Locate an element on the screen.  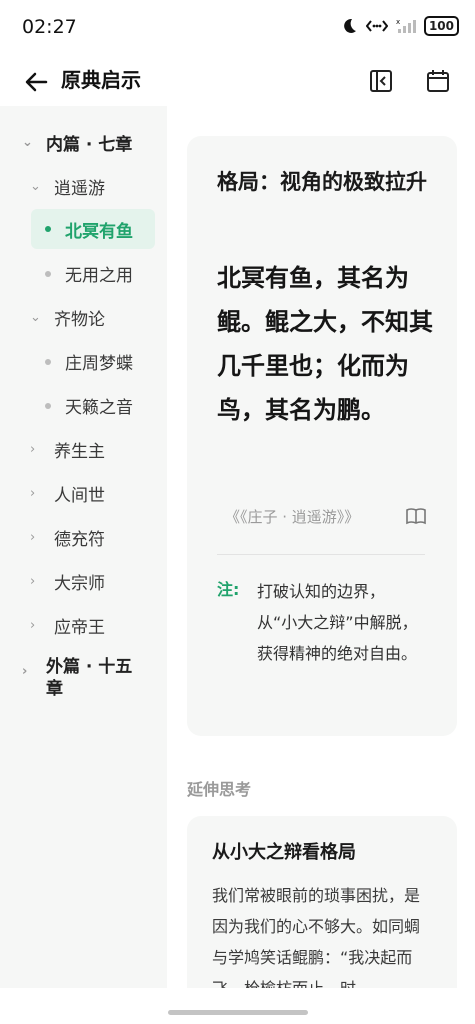
book-icon is located at coordinates (416, 516).